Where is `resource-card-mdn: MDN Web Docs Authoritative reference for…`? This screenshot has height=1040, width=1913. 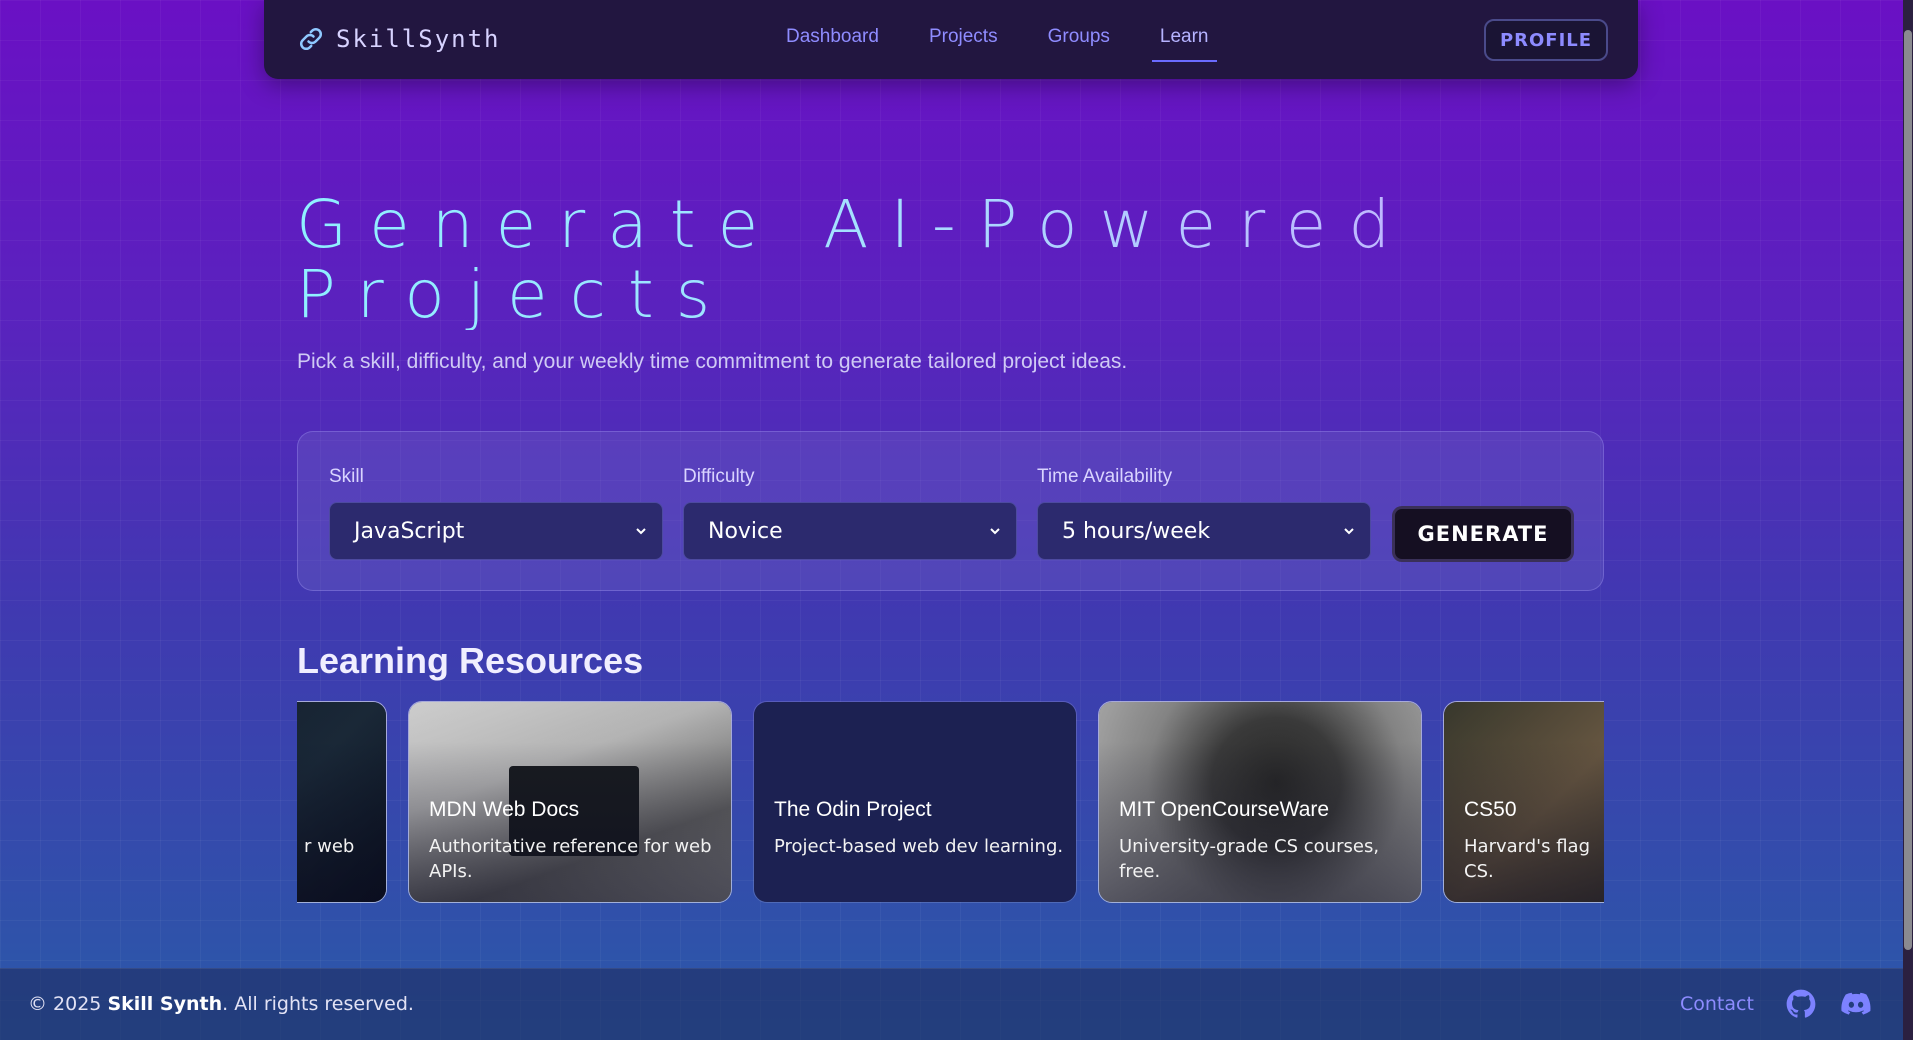 resource-card-mdn: MDN Web Docs Authoritative reference for… is located at coordinates (570, 802).